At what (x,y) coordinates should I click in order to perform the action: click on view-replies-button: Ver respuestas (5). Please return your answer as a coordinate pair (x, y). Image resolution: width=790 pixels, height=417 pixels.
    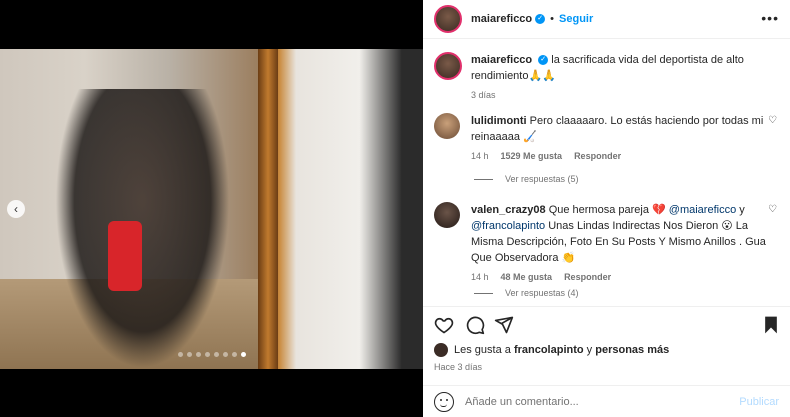
    Looking at the image, I should click on (526, 179).